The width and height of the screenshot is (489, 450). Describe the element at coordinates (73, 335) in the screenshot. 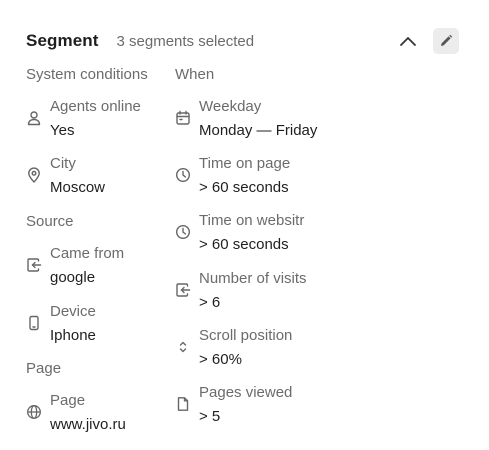

I see `condition-value: Iphone` at that location.